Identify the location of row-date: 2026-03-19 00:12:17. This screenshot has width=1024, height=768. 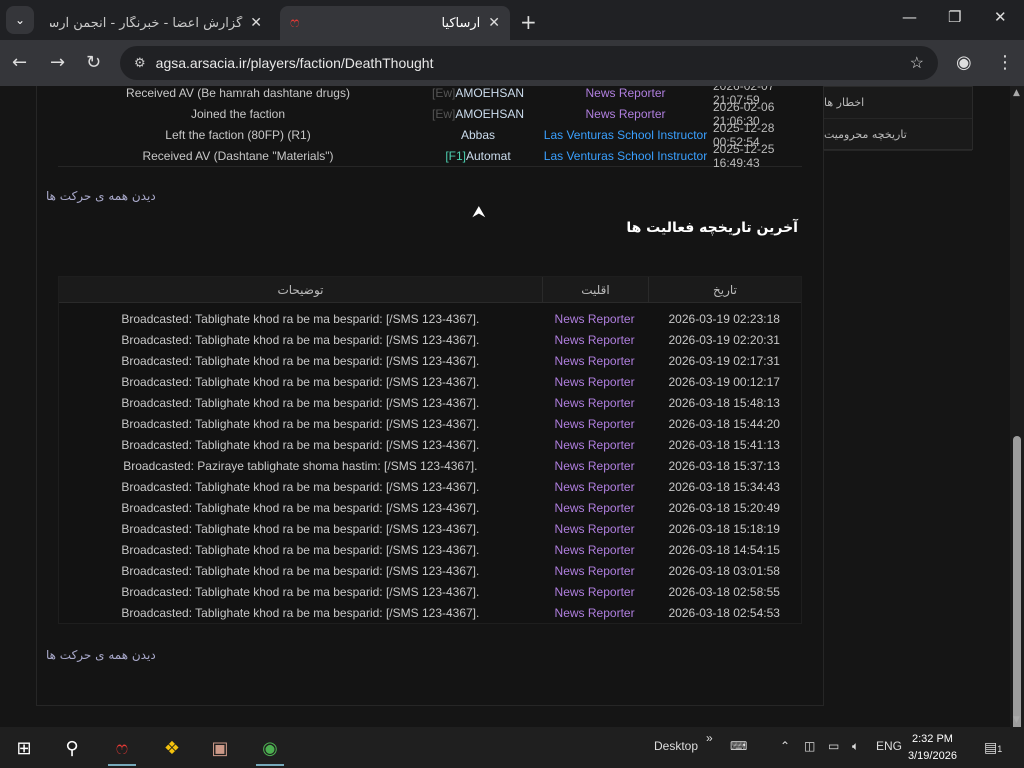
(724, 381).